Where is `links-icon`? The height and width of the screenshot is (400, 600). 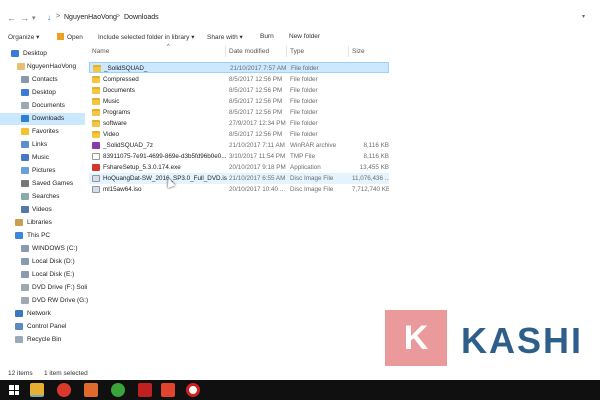 links-icon is located at coordinates (25, 144).